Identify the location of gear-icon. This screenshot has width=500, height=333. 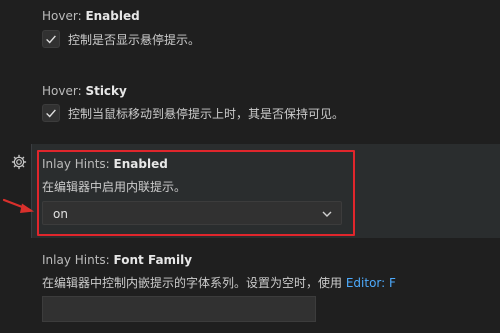
(19, 162).